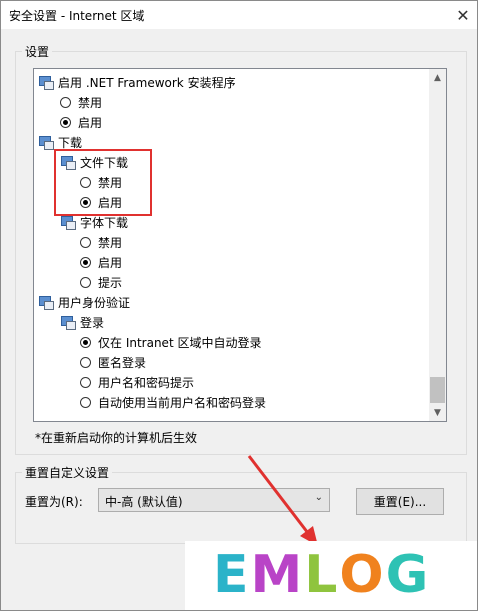 The image size is (478, 611). I want to click on settings-scrollbar: ▲ ▼, so click(437, 245).